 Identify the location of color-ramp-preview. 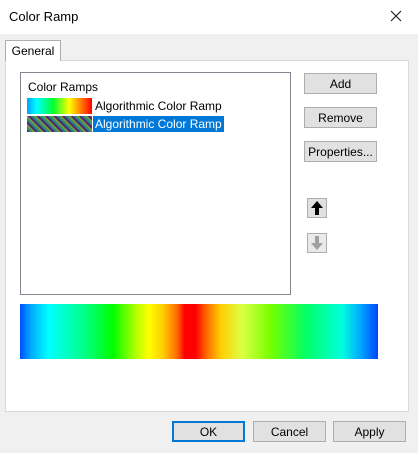
(199, 331).